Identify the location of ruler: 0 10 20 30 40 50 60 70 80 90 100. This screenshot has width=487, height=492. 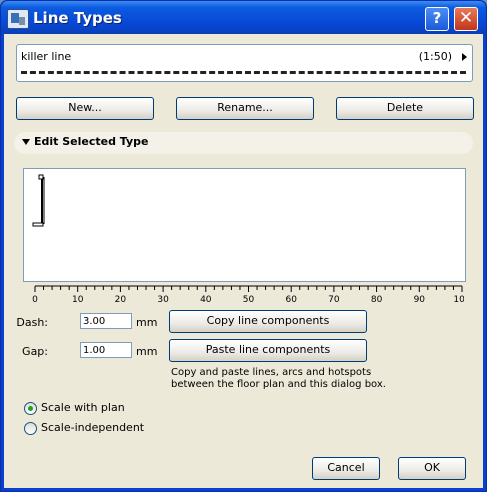
(250, 295).